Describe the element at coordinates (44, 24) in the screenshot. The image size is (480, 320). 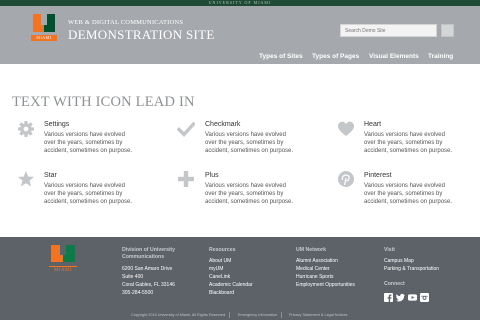
I see `u-logo-icon` at that location.